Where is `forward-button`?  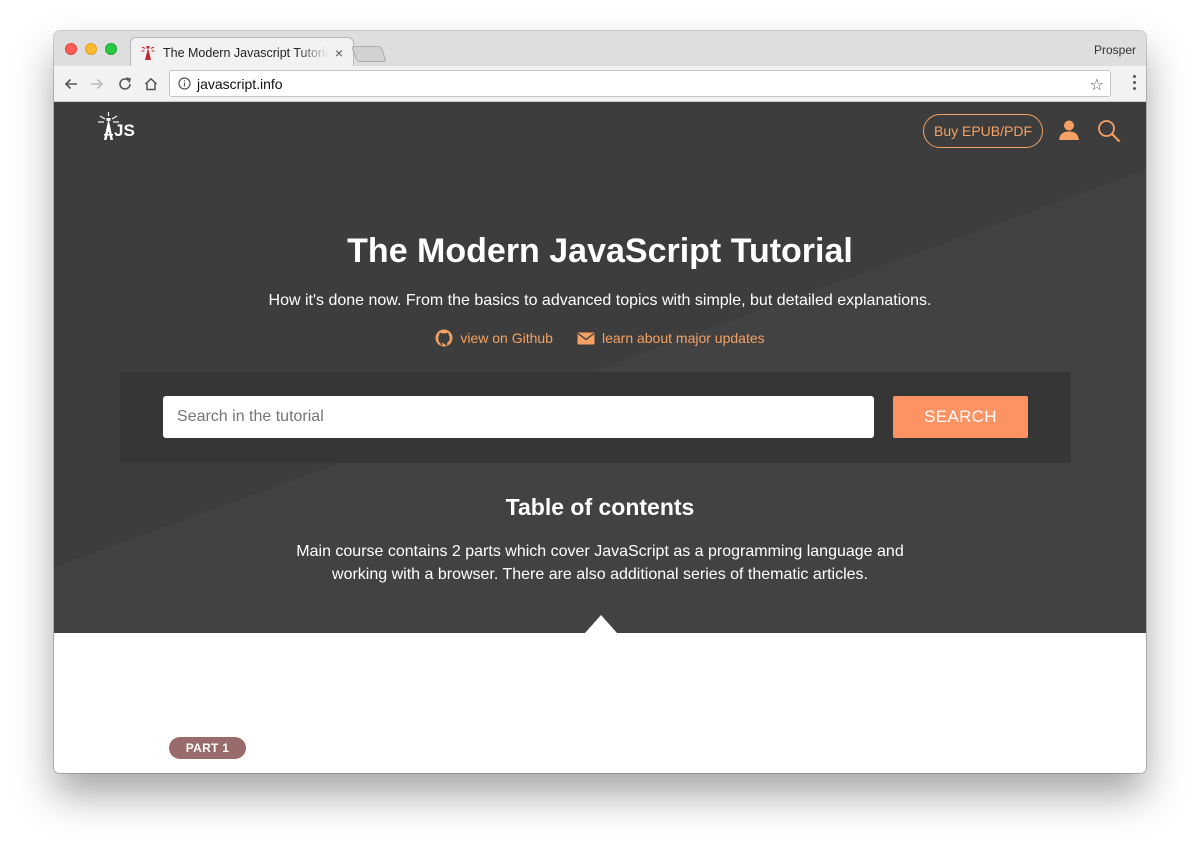 forward-button is located at coordinates (97, 84).